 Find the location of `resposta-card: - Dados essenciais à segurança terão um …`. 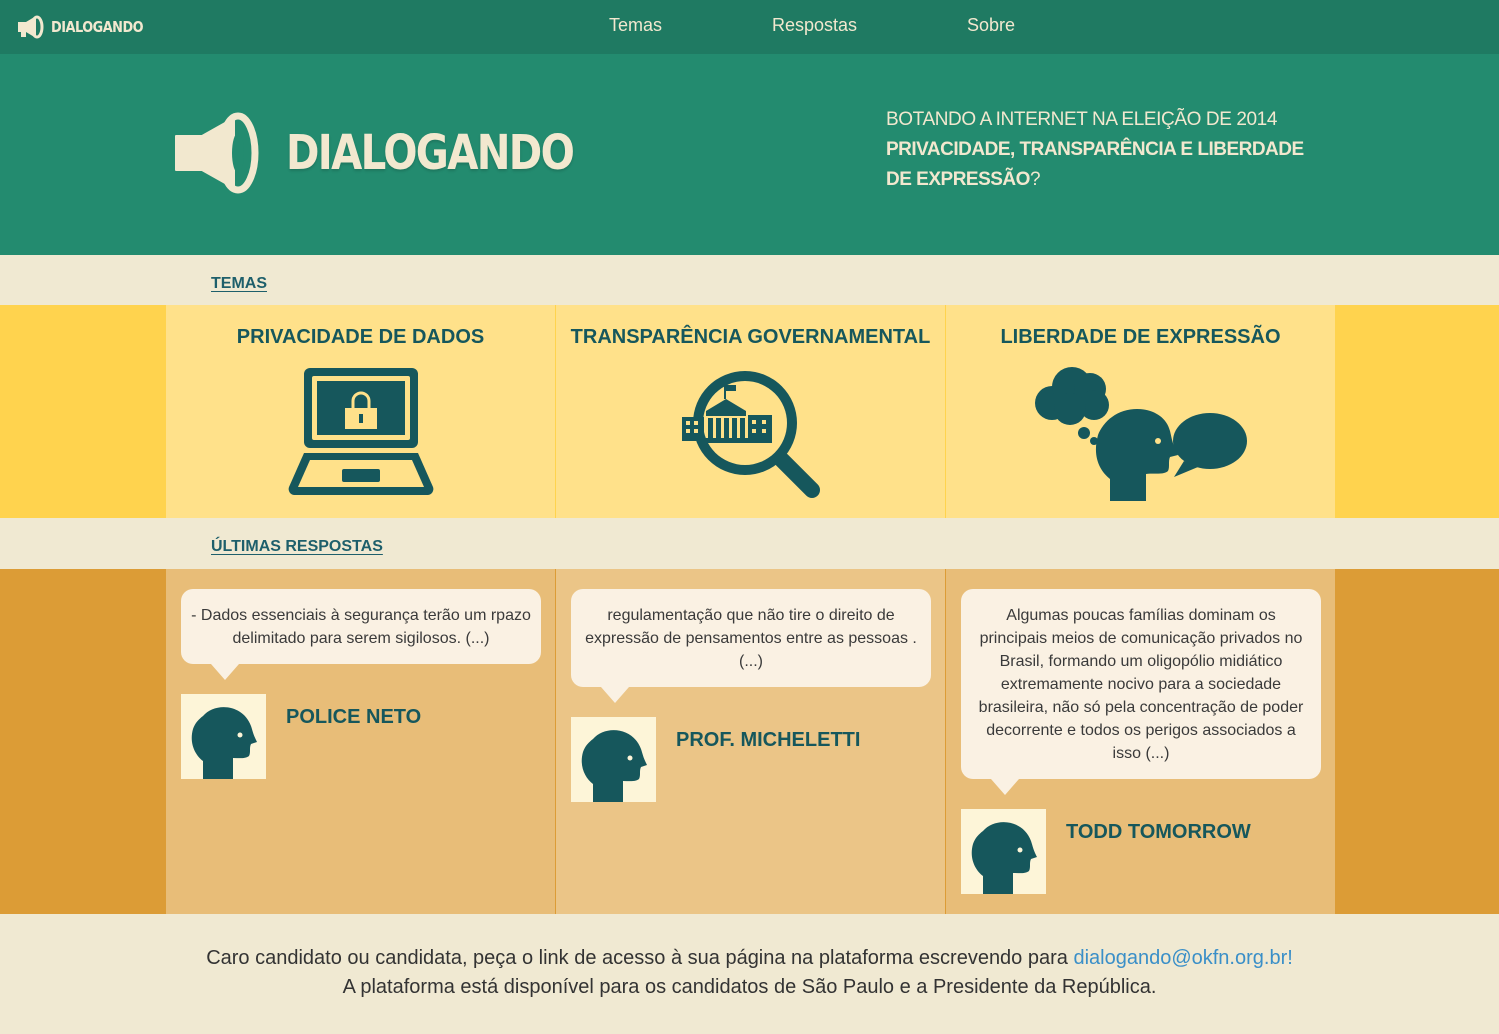

resposta-card: - Dados essenciais à segurança terão um … is located at coordinates (360, 741).